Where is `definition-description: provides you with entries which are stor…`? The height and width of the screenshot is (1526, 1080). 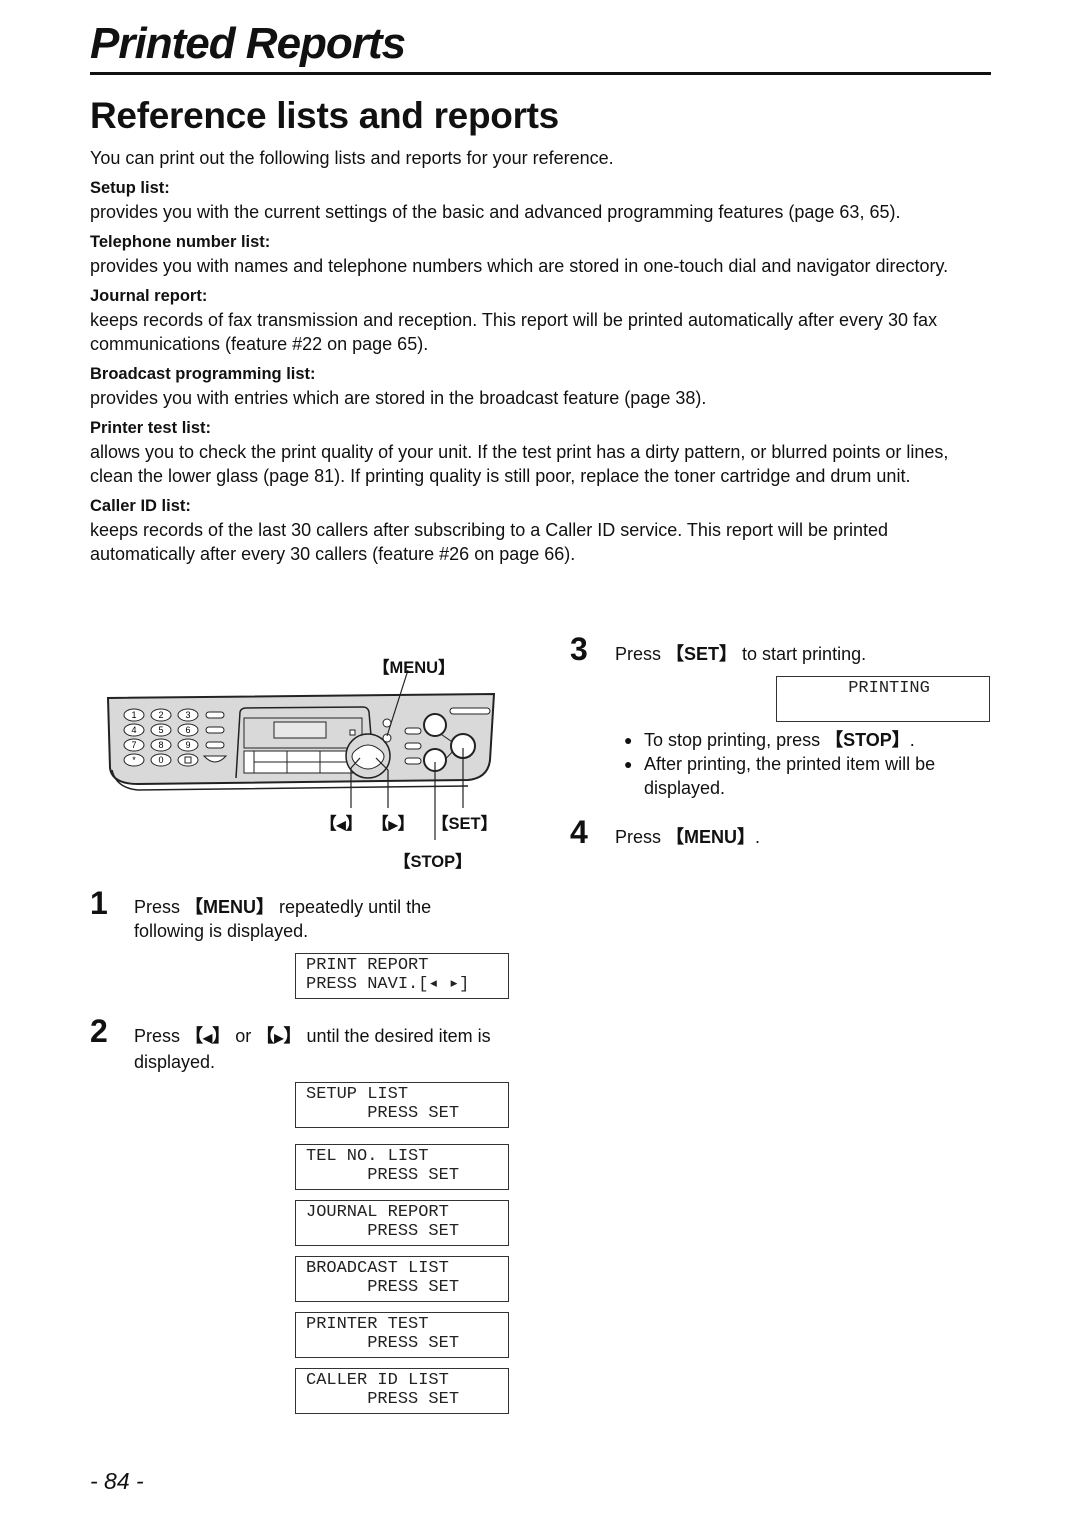 definition-description: provides you with entries which are stor… is located at coordinates (398, 398).